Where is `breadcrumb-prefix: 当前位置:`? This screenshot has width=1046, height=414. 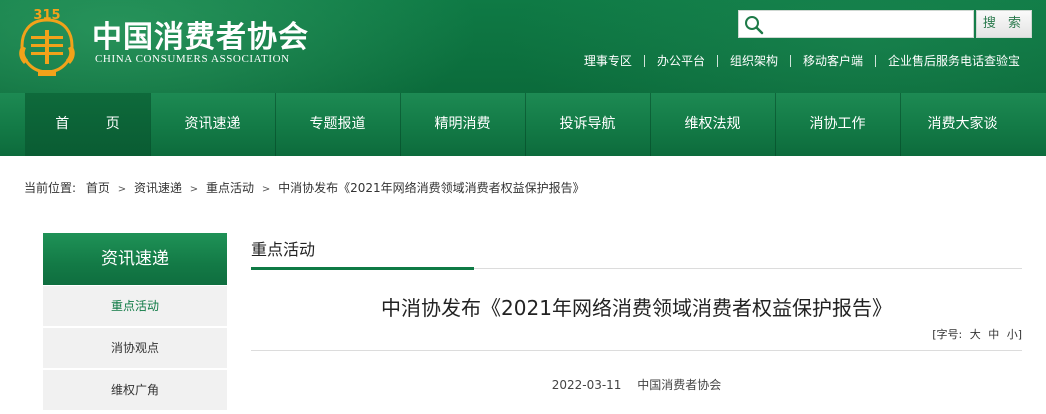
breadcrumb-prefix: 当前位置: is located at coordinates (50, 188).